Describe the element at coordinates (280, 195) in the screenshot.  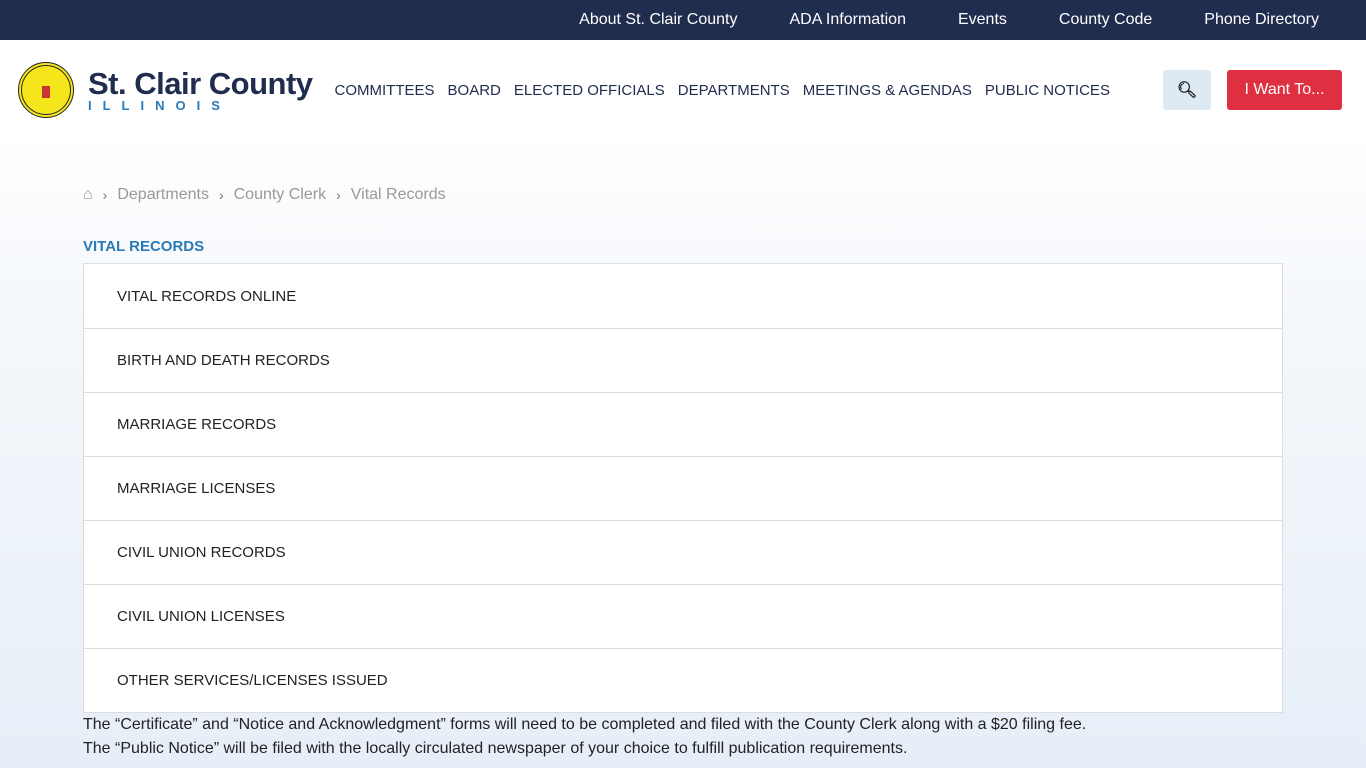
I see `breadcrumb-county-clerk: County Clerk` at that location.